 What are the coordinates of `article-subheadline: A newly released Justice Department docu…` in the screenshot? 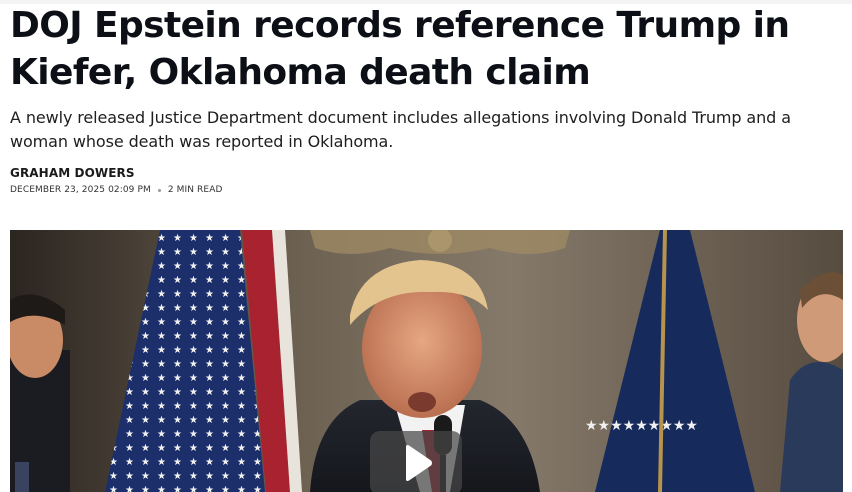 It's located at (400, 129).